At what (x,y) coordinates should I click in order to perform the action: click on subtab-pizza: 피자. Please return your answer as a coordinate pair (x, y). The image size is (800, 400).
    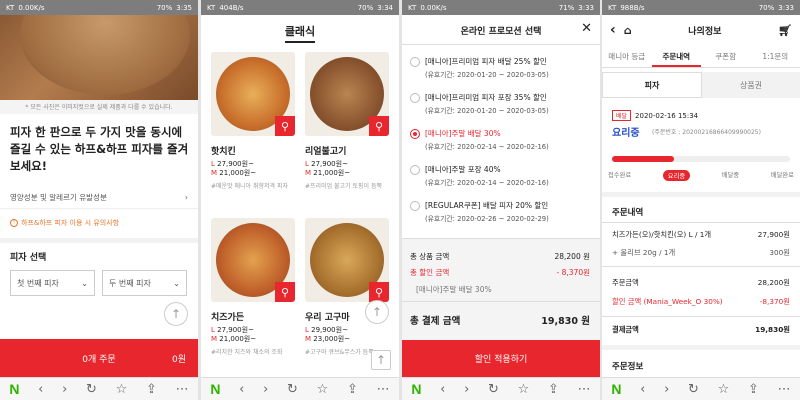
    Looking at the image, I should click on (652, 85).